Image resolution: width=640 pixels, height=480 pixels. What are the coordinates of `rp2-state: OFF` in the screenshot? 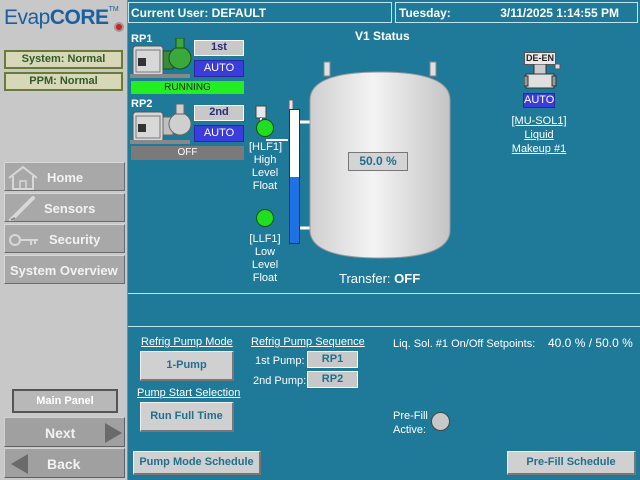 It's located at (187, 153).